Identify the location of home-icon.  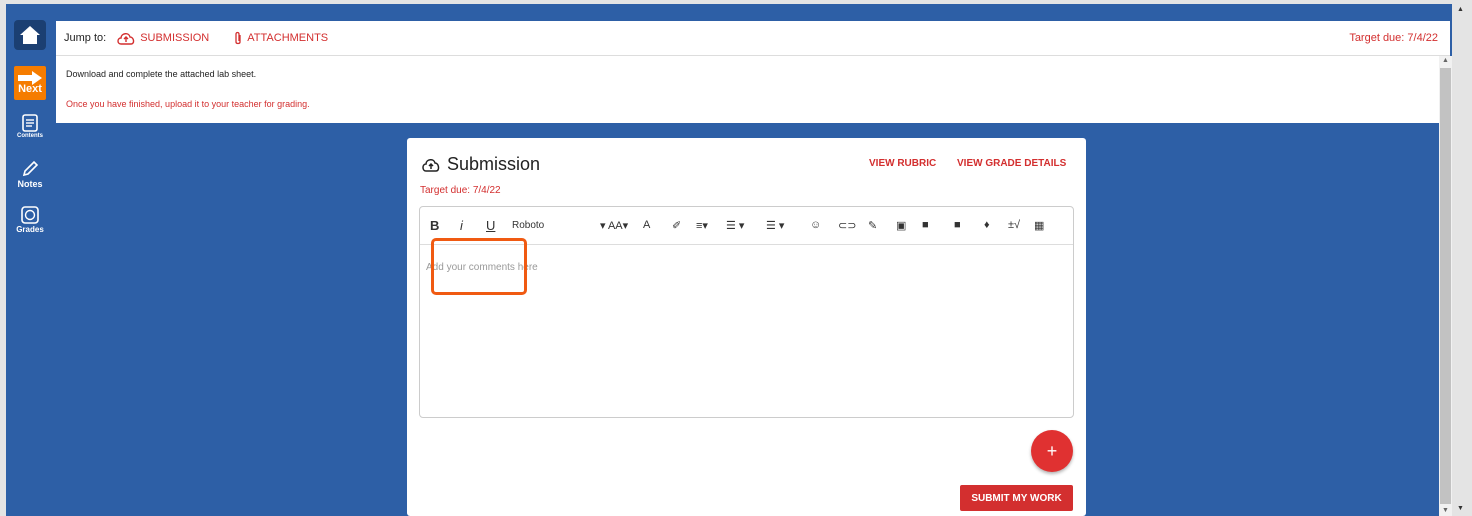
(30, 35).